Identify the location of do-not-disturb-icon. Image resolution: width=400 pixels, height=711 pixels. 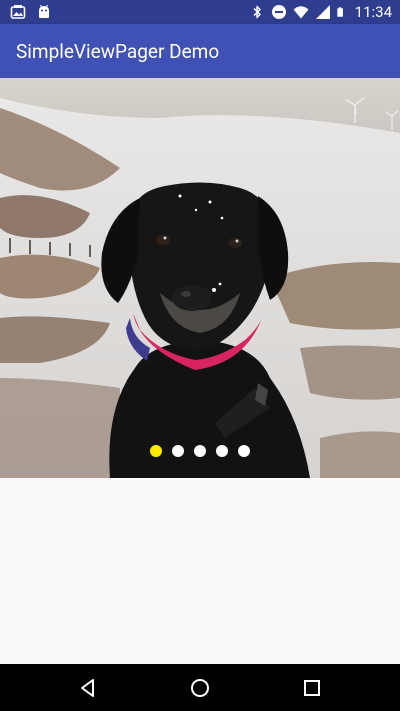
(278, 12).